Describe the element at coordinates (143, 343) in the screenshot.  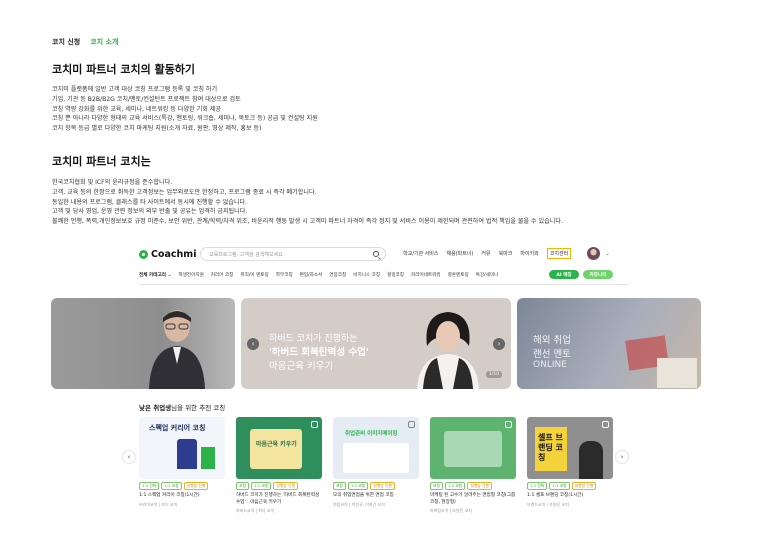
I see `banner-left` at that location.